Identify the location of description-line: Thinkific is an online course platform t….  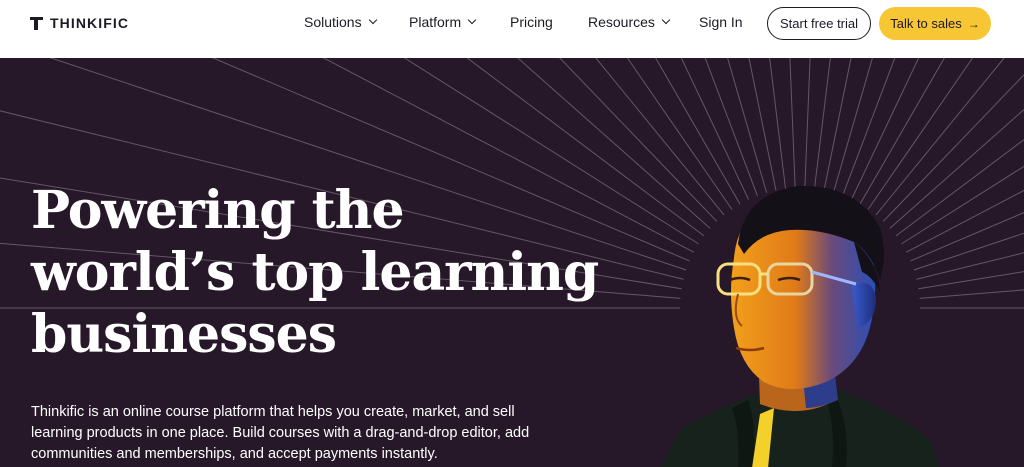
(273, 412).